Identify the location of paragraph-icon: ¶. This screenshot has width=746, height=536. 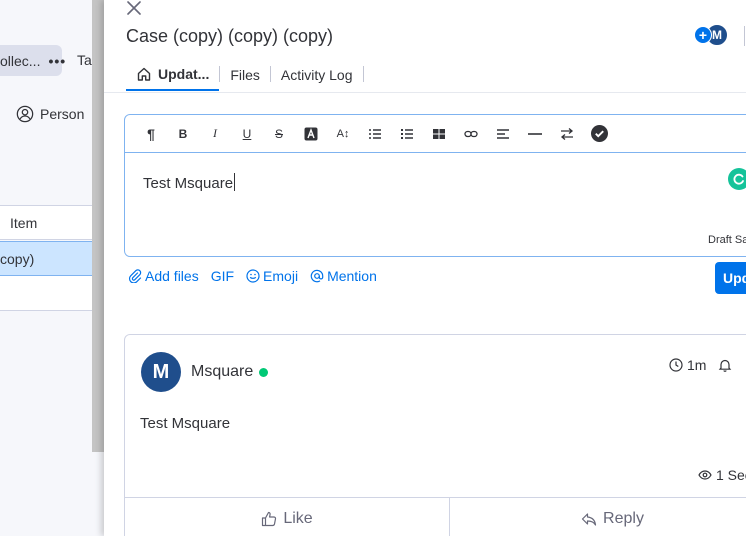
(151, 134).